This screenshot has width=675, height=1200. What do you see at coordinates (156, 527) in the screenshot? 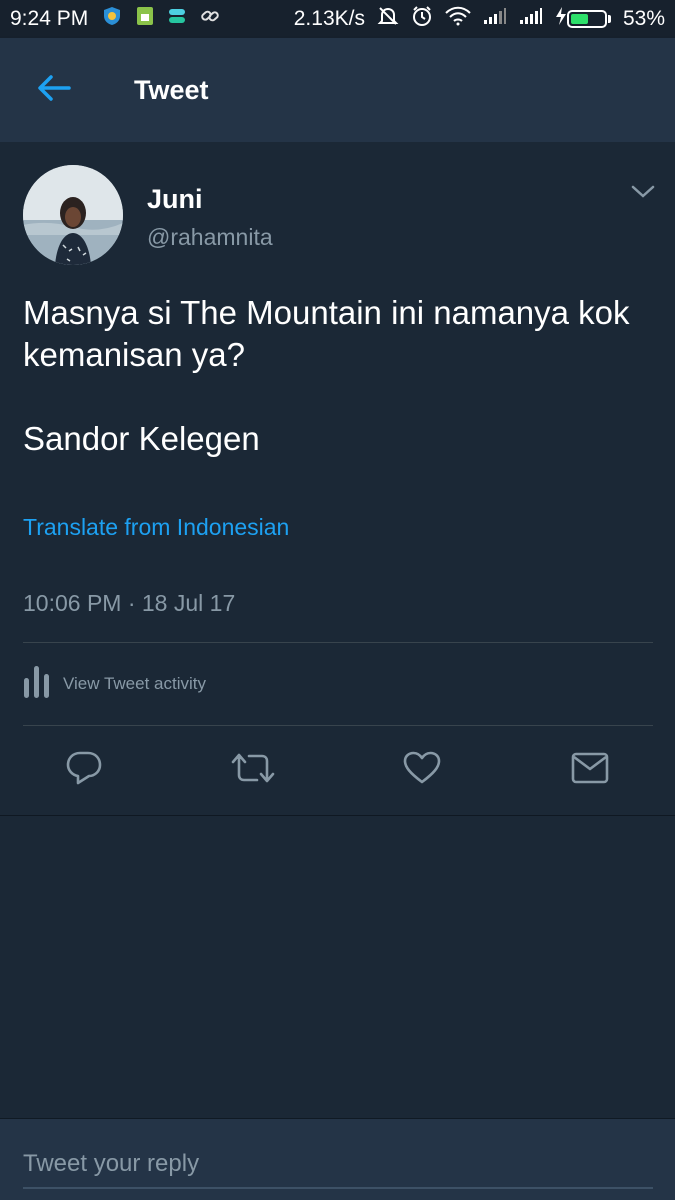
I see `translate-link: Translate from Indonesian` at bounding box center [156, 527].